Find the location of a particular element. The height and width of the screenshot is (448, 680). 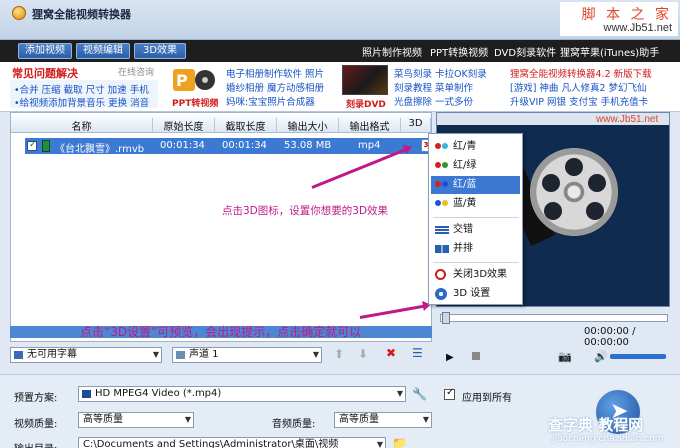

gear-icon is located at coordinates (441, 294).